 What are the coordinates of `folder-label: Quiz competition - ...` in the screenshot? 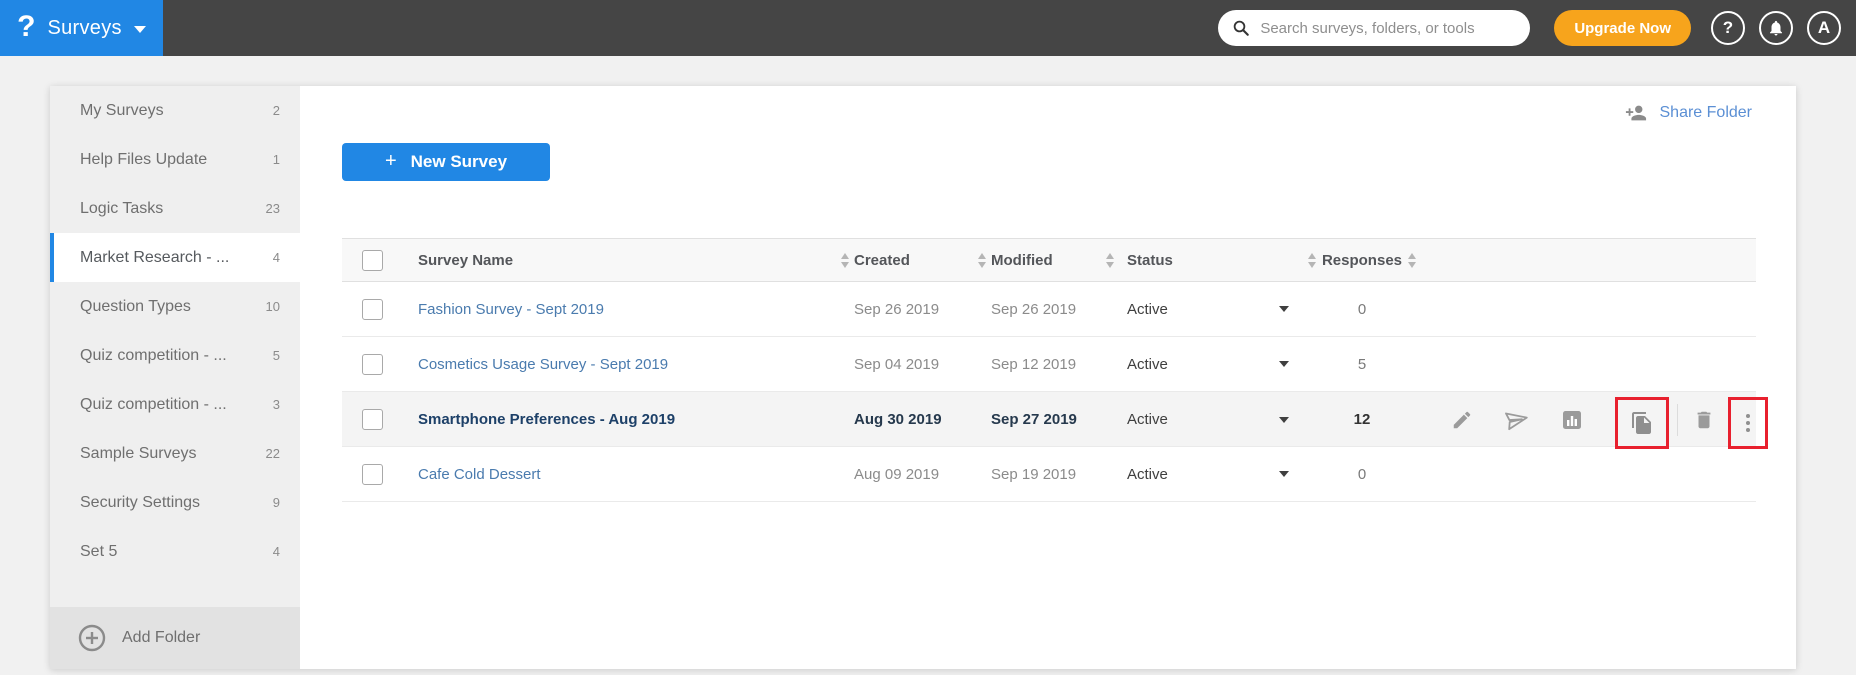 It's located at (153, 355).